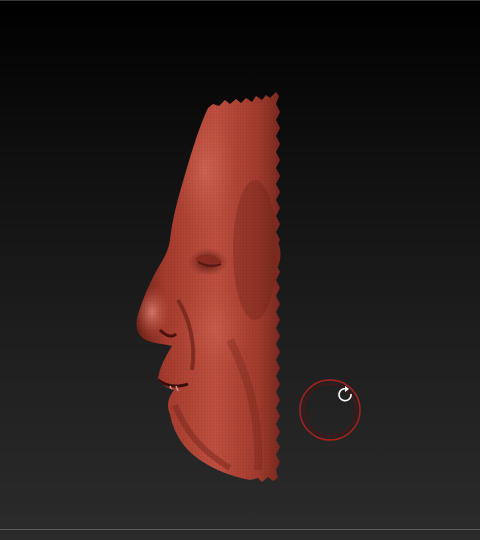 The width and height of the screenshot is (480, 540). What do you see at coordinates (240, 535) in the screenshot?
I see `bottom-toolbar-strip` at bounding box center [240, 535].